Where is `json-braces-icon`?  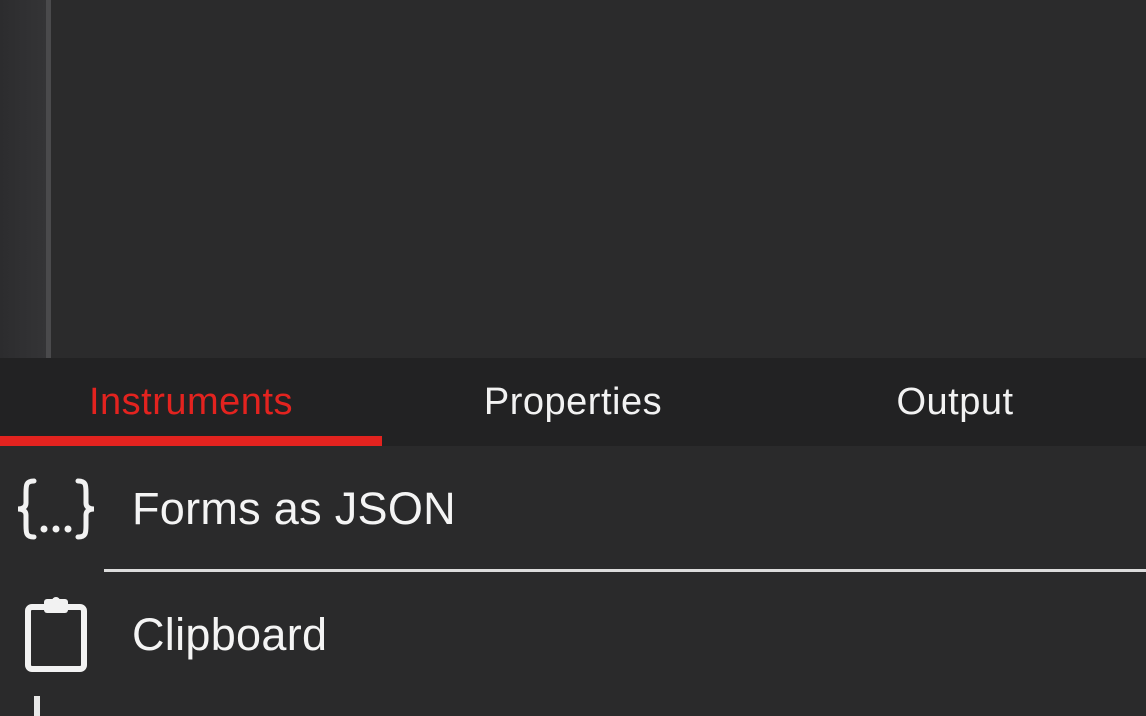
json-braces-icon is located at coordinates (56, 509).